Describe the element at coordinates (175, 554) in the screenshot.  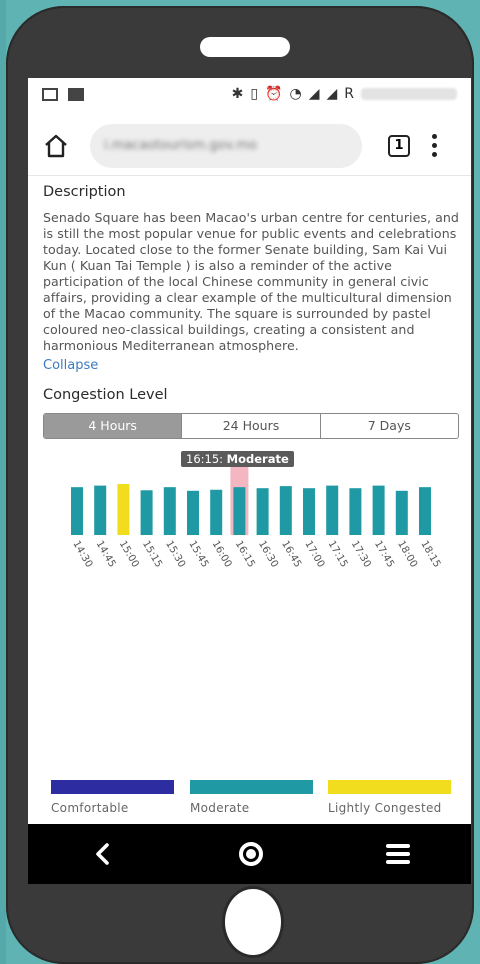
I see `x-tick-label: 15:30` at that location.